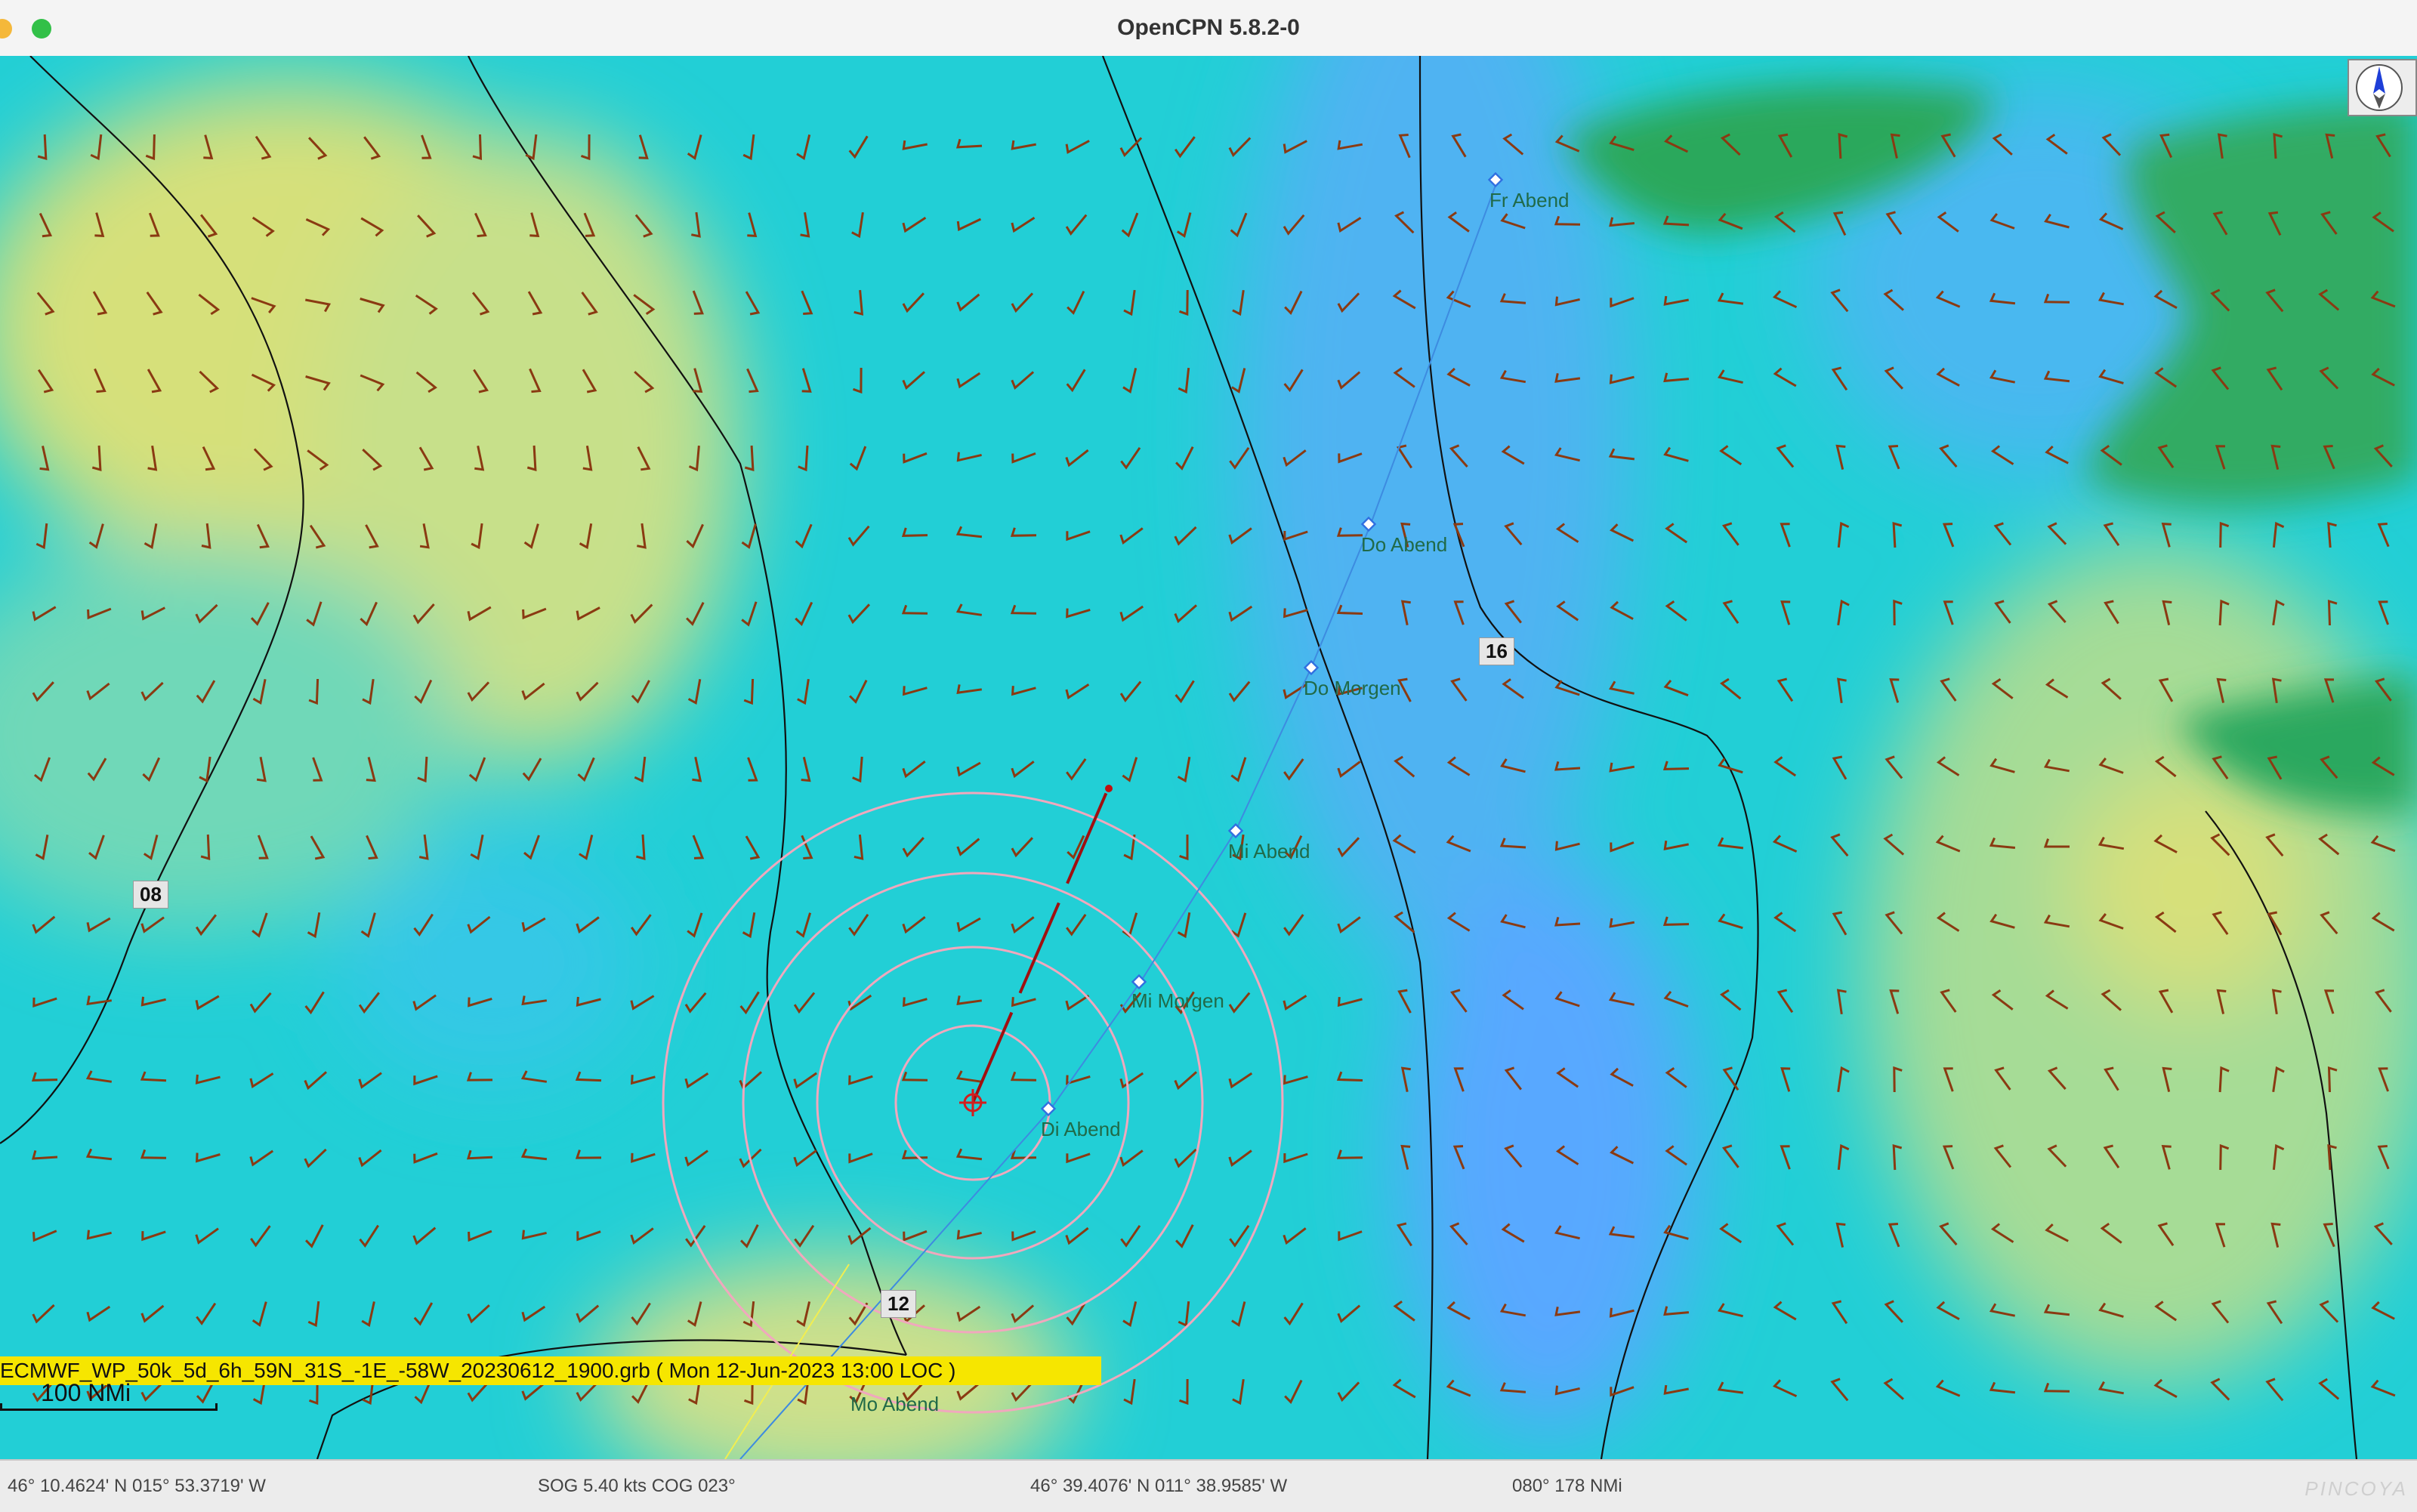 The width and height of the screenshot is (2417, 1512). What do you see at coordinates (109, 1407) in the screenshot?
I see `scale-bar` at bounding box center [109, 1407].